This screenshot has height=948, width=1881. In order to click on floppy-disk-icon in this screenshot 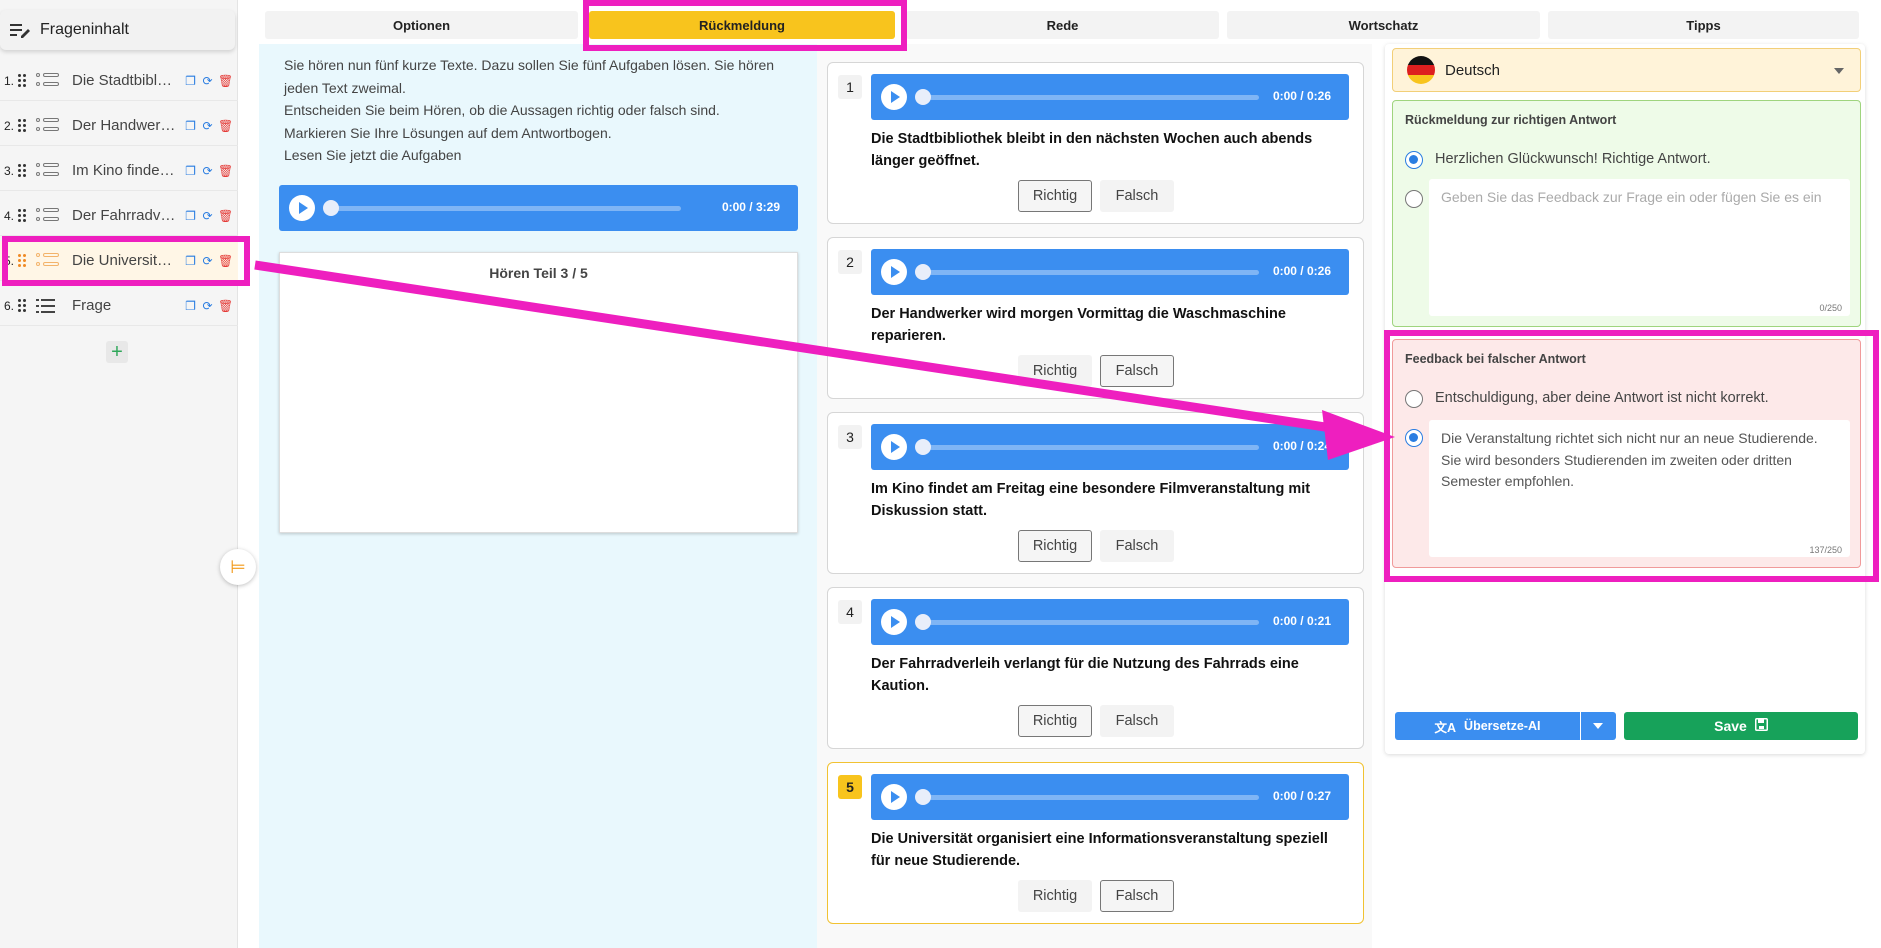, I will do `click(1761, 726)`.